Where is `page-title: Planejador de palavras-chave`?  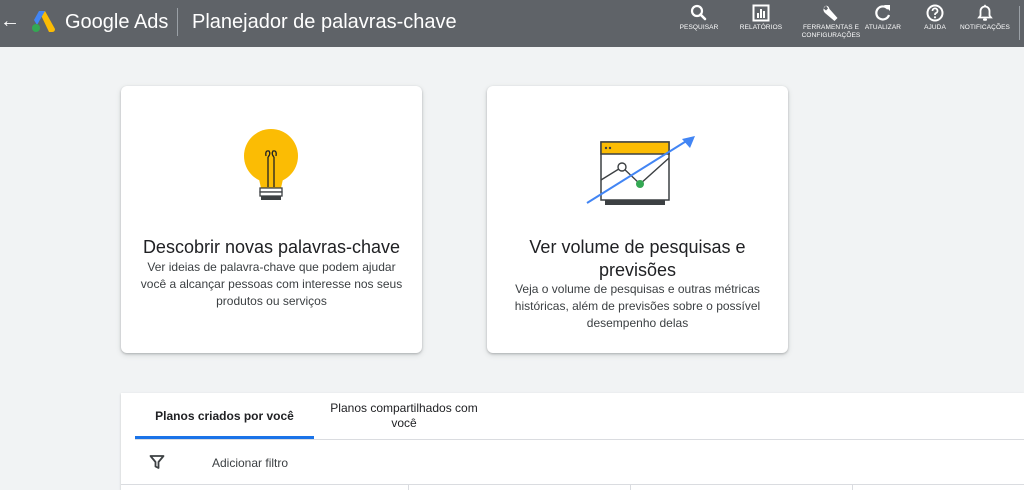
page-title: Planejador de palavras-chave is located at coordinates (324, 22).